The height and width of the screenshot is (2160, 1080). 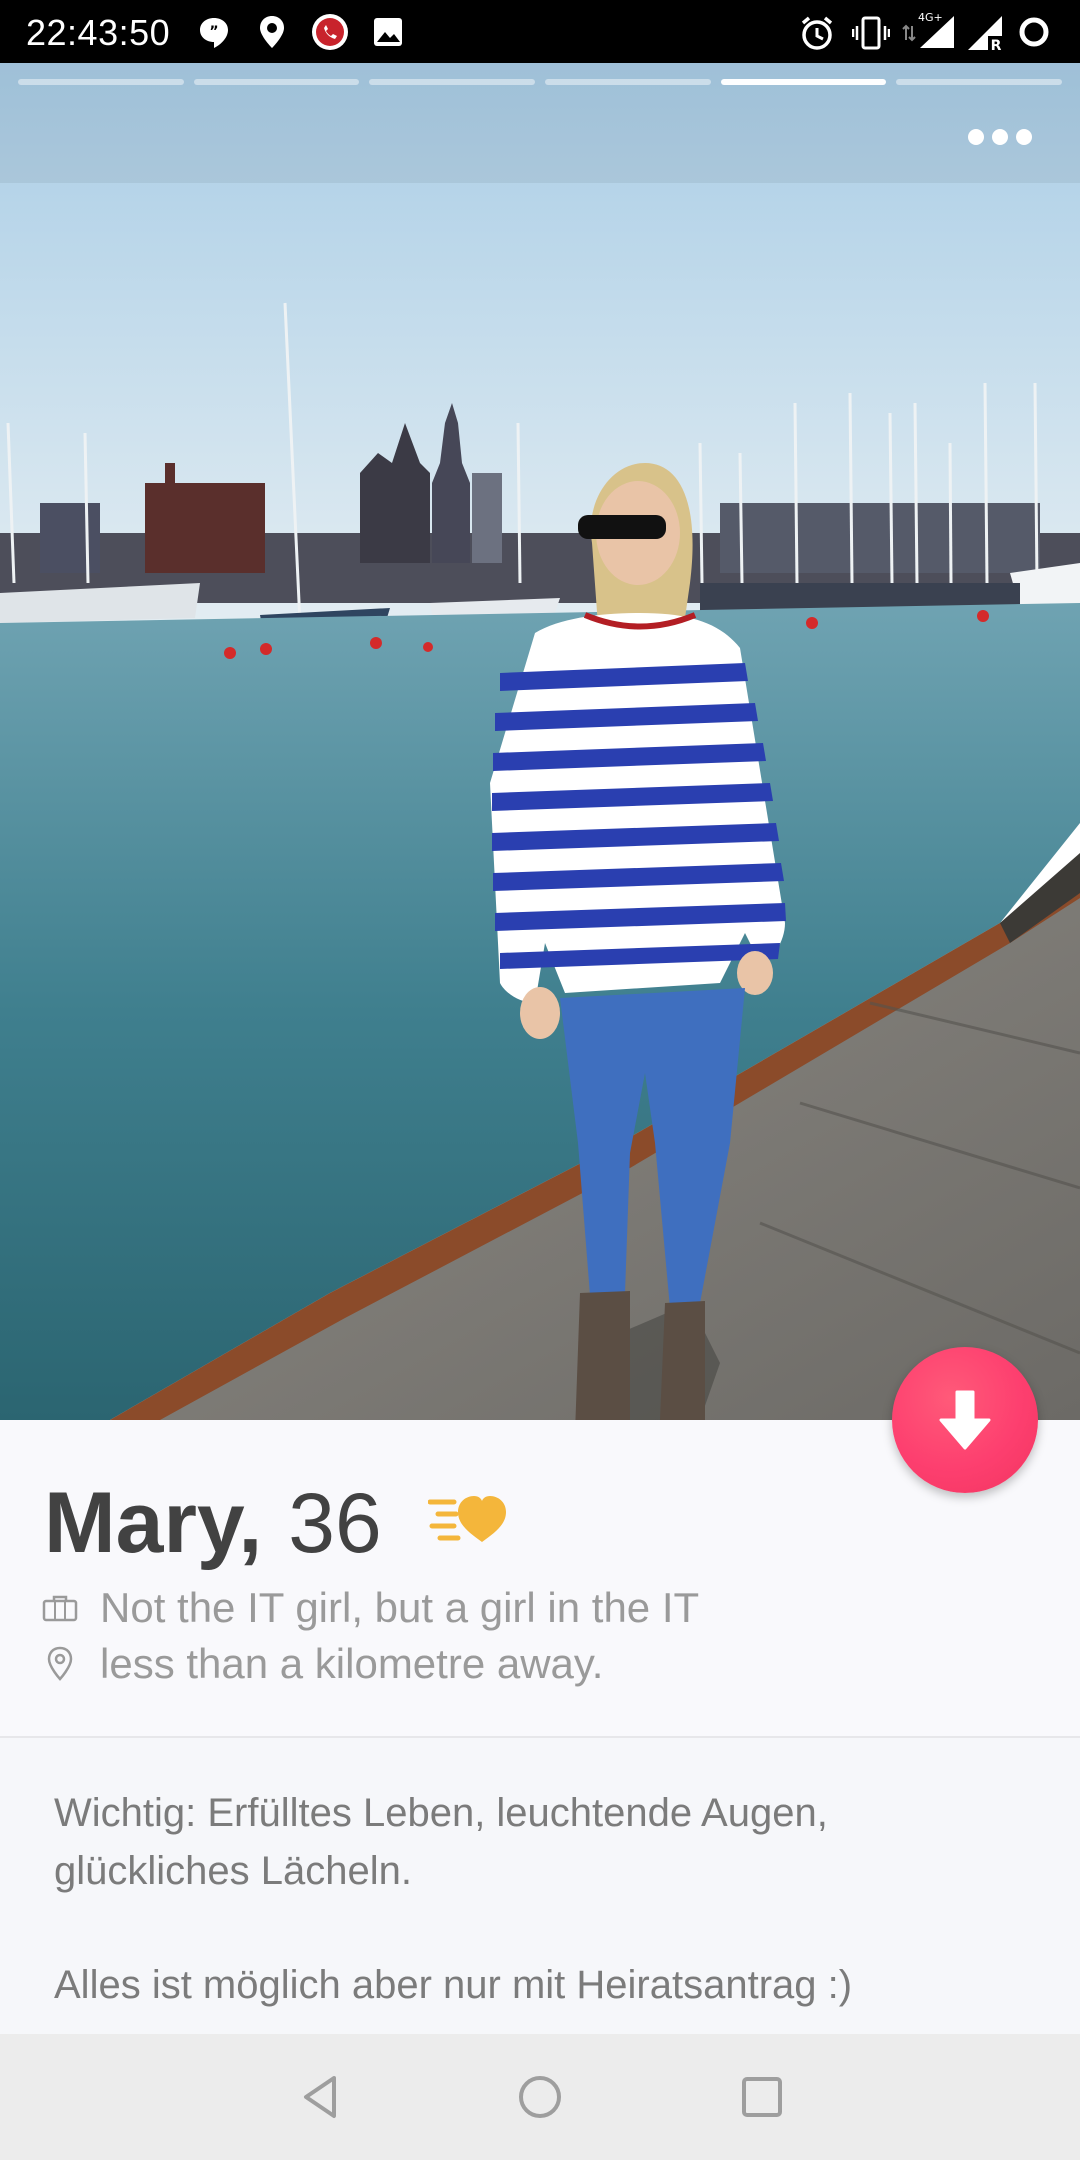 I want to click on arrow-down-icon, so click(x=965, y=1420).